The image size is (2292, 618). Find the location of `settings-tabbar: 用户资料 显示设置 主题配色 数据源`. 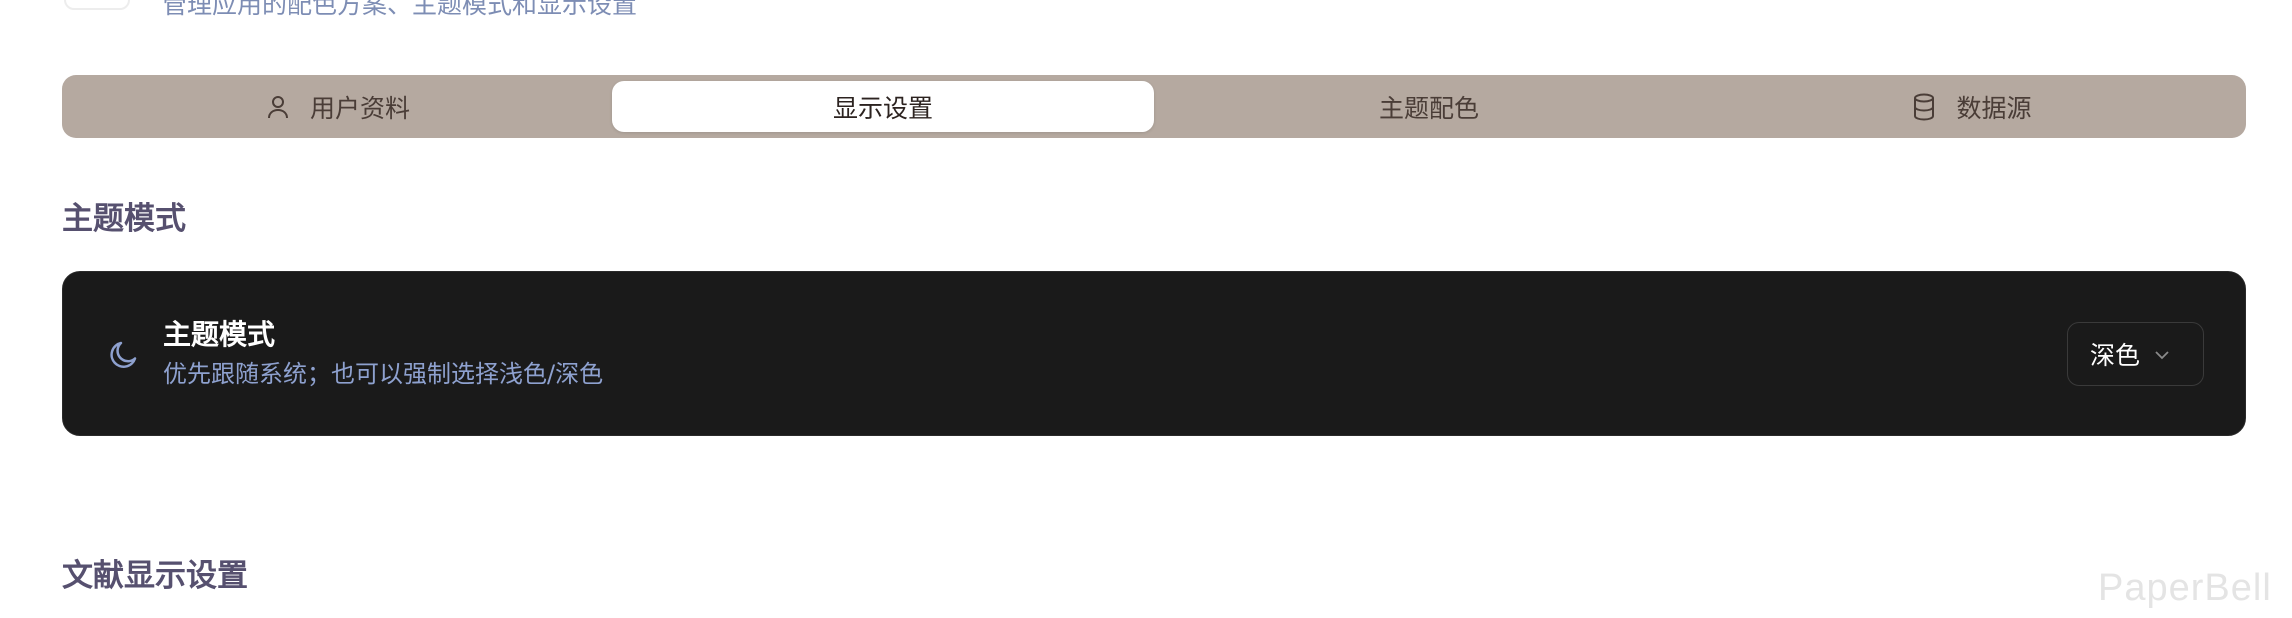

settings-tabbar: 用户资料 显示设置 主题配色 数据源 is located at coordinates (1154, 106).